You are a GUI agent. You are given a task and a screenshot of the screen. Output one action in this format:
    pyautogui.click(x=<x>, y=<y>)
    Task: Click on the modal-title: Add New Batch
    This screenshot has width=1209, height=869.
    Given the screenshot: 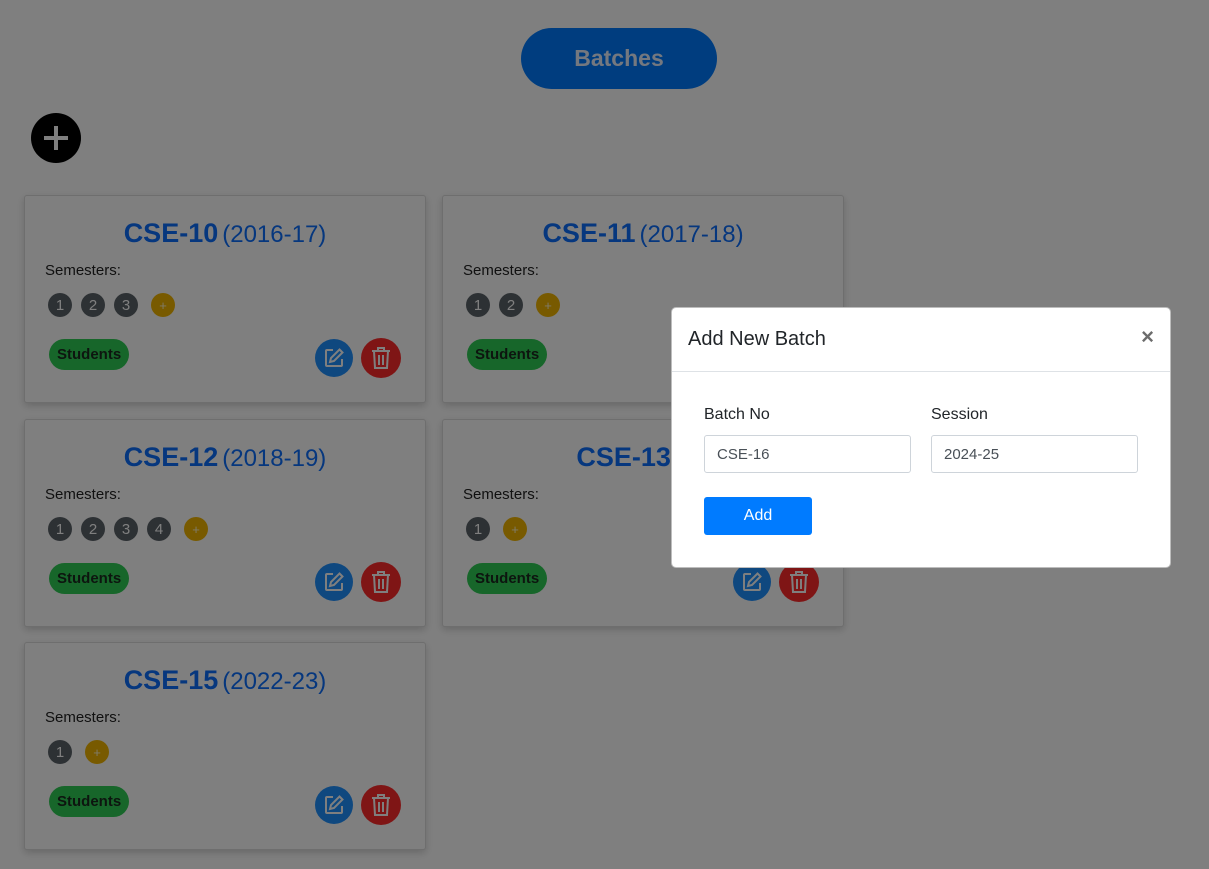 What is the action you would take?
    pyautogui.click(x=757, y=339)
    